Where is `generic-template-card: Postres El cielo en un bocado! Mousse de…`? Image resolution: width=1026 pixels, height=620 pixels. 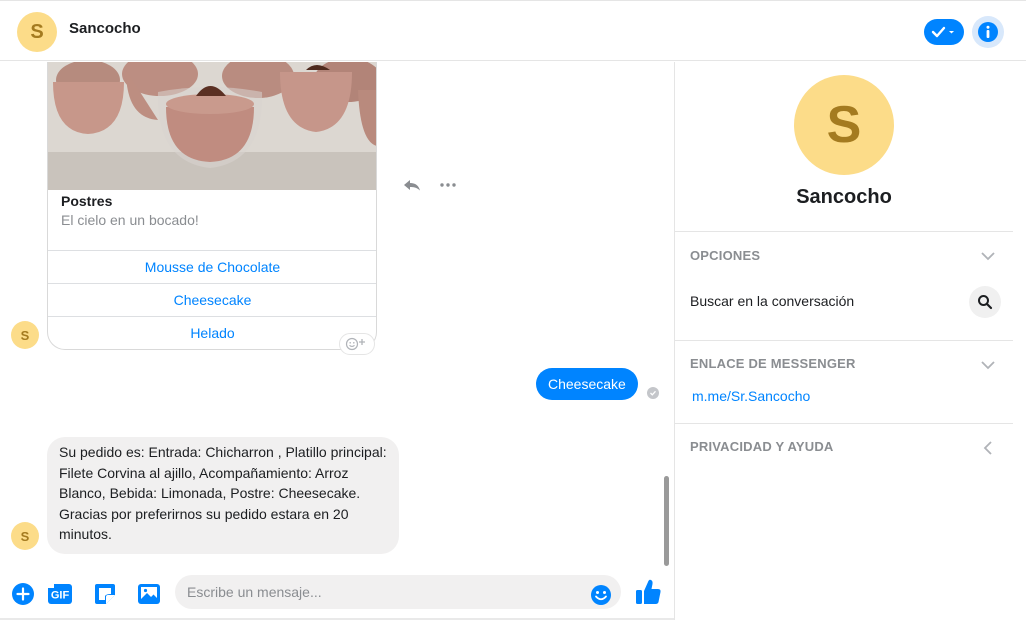 generic-template-card: Postres El cielo en un bocado! Mousse de… is located at coordinates (212, 206).